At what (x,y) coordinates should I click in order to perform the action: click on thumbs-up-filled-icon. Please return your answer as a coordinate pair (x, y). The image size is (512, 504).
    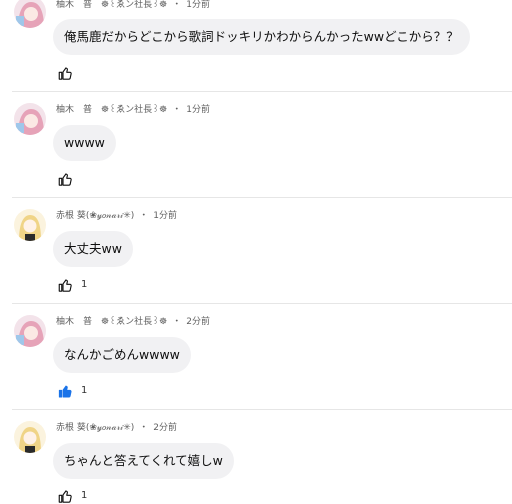
    Looking at the image, I should click on (65, 391).